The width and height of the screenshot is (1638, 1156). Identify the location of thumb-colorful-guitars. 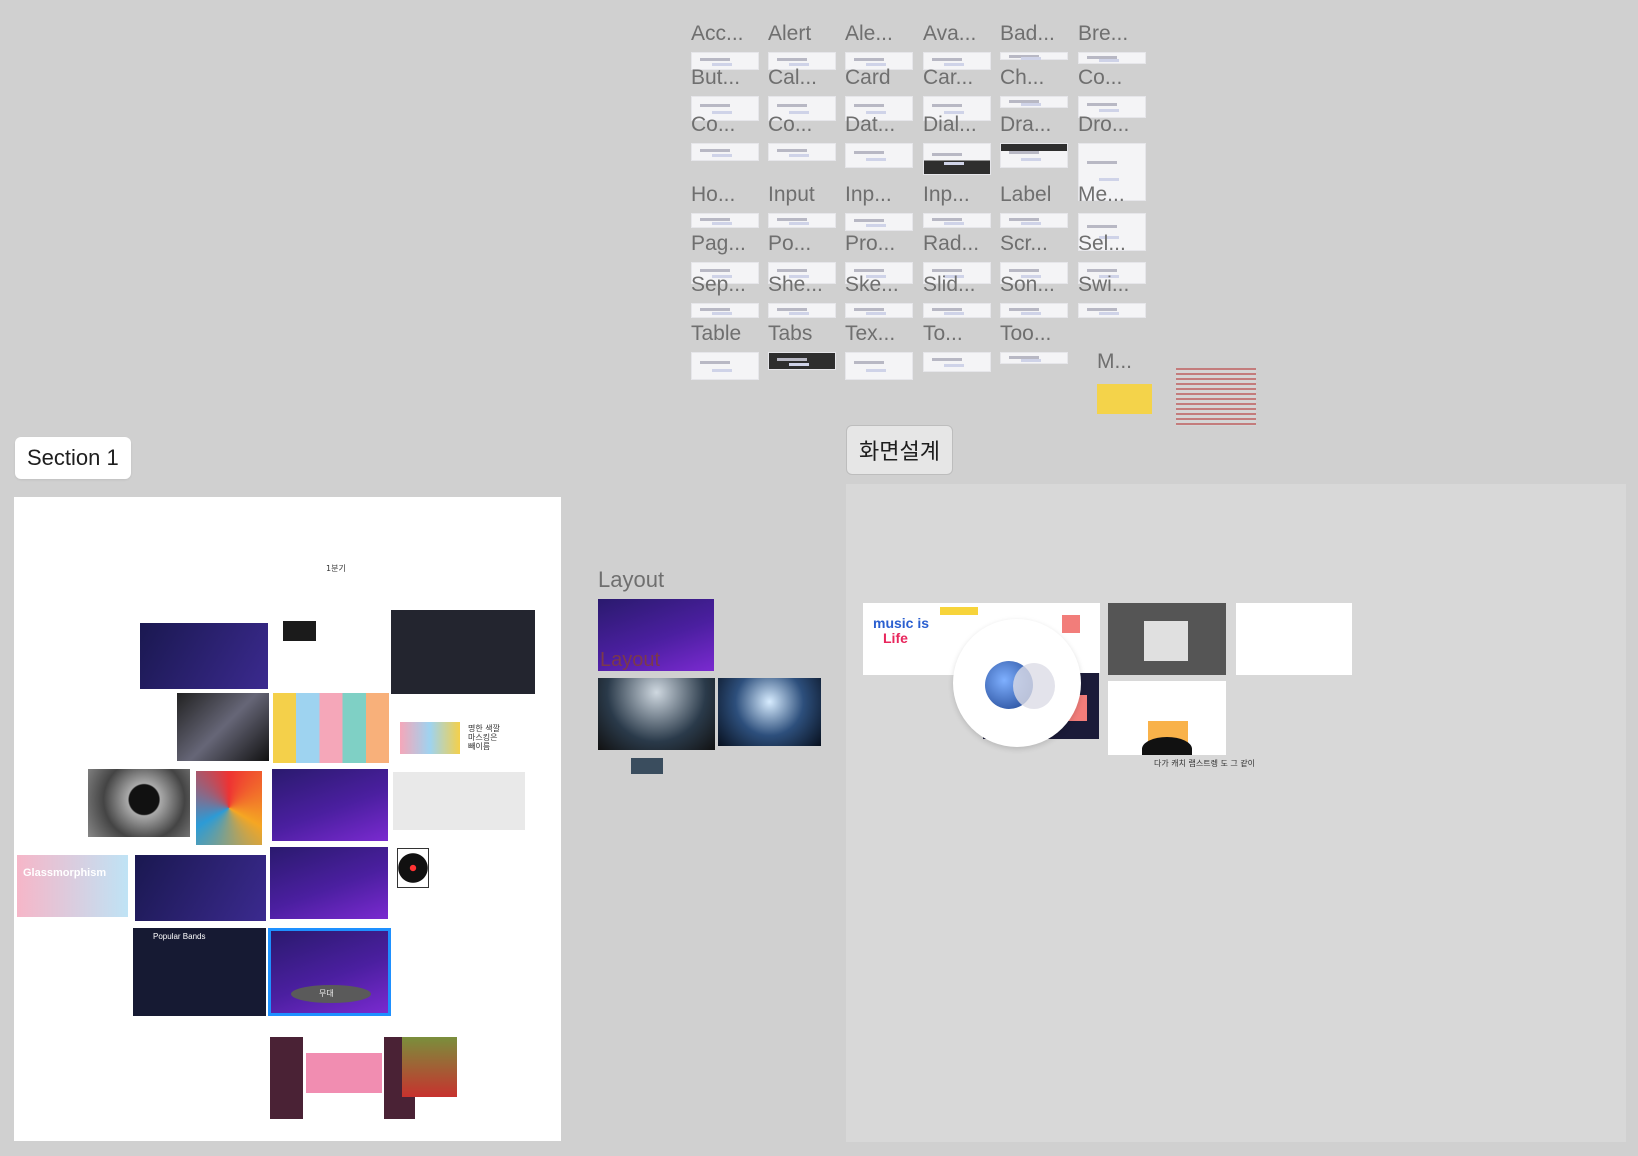
(331, 728).